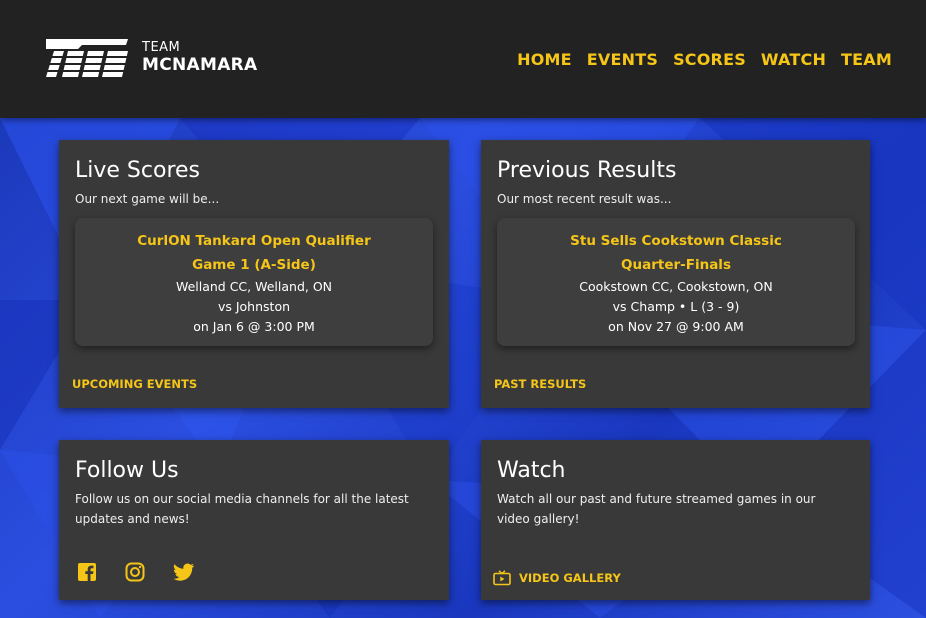  I want to click on upcoming-events-link: UPCOMING EVENTS, so click(134, 384).